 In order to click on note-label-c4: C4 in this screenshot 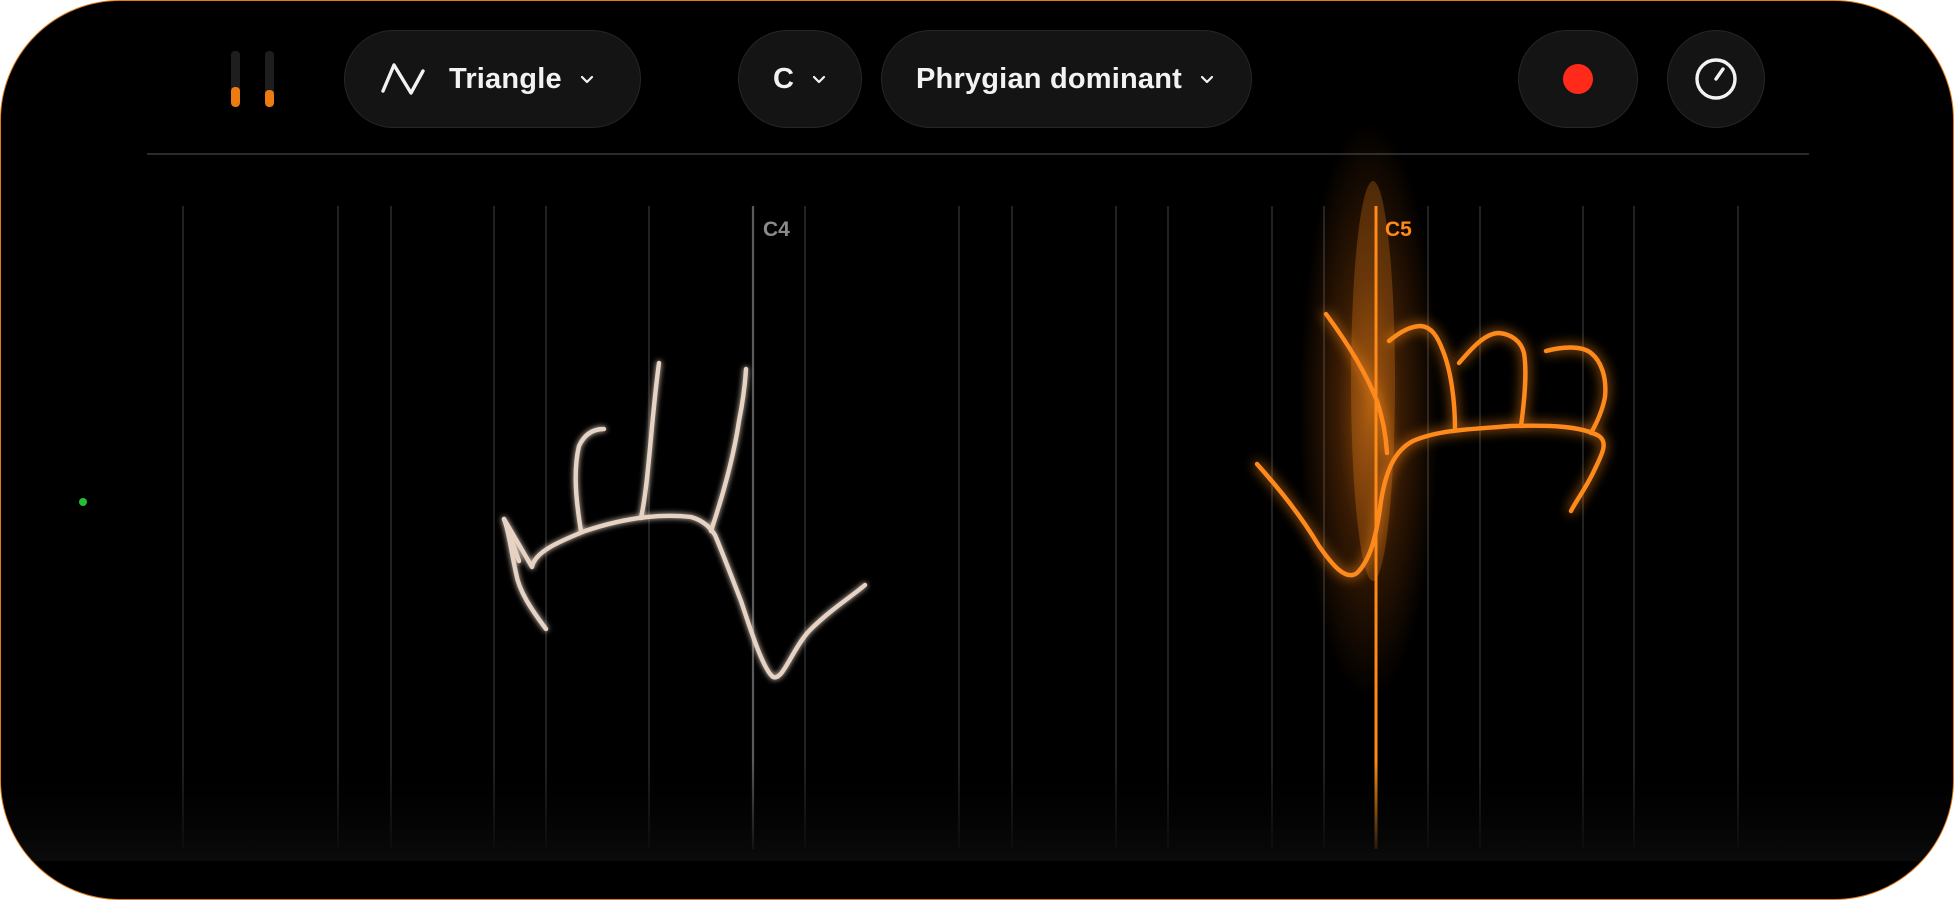, I will do `click(776, 229)`.